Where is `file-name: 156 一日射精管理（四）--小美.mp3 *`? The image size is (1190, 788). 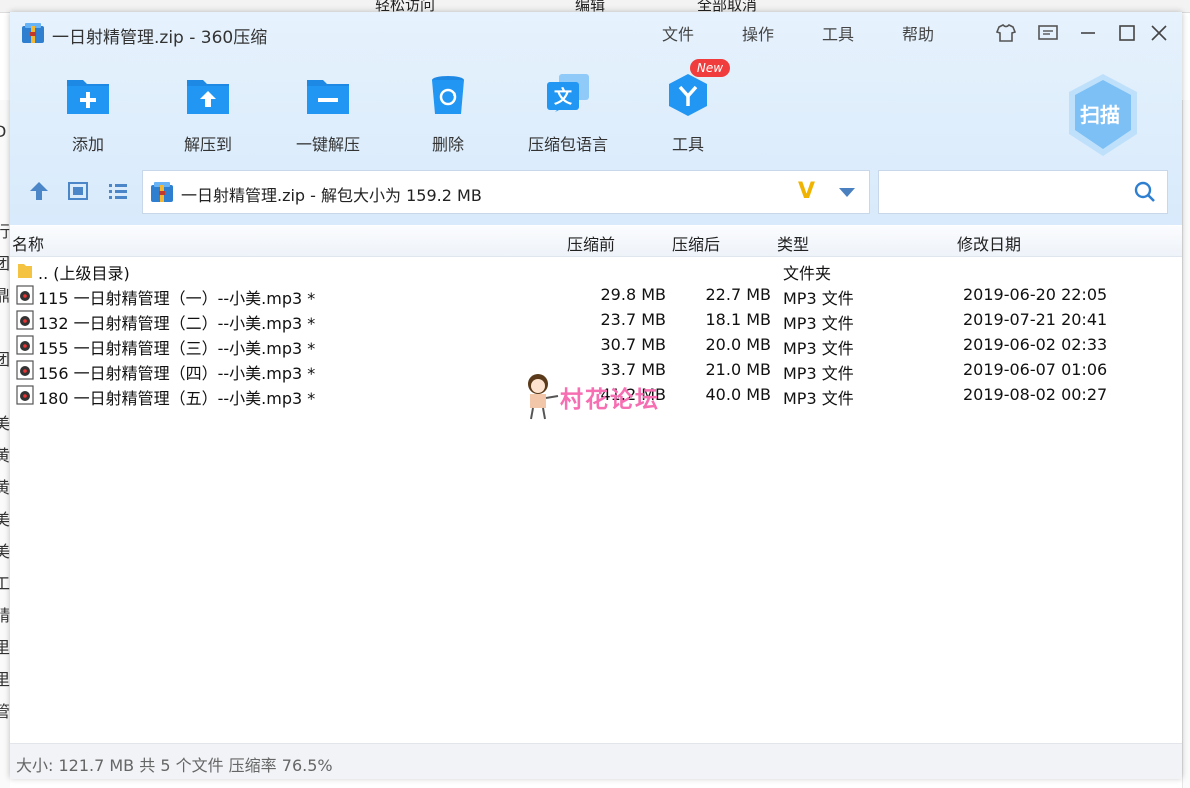 file-name: 156 一日射精管理（四）--小美.mp3 * is located at coordinates (177, 373).